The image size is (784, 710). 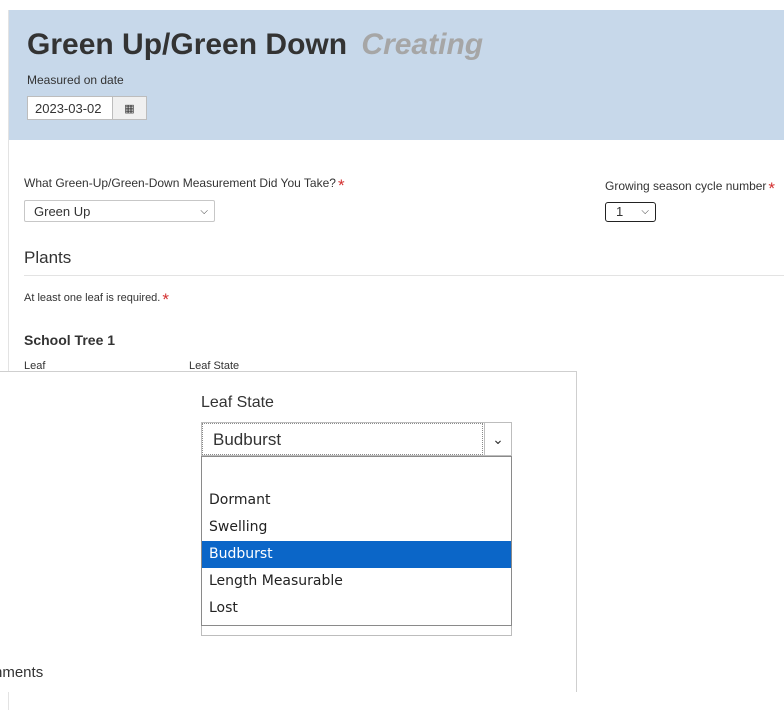 I want to click on tree-title: School Tree 1, so click(x=70, y=340).